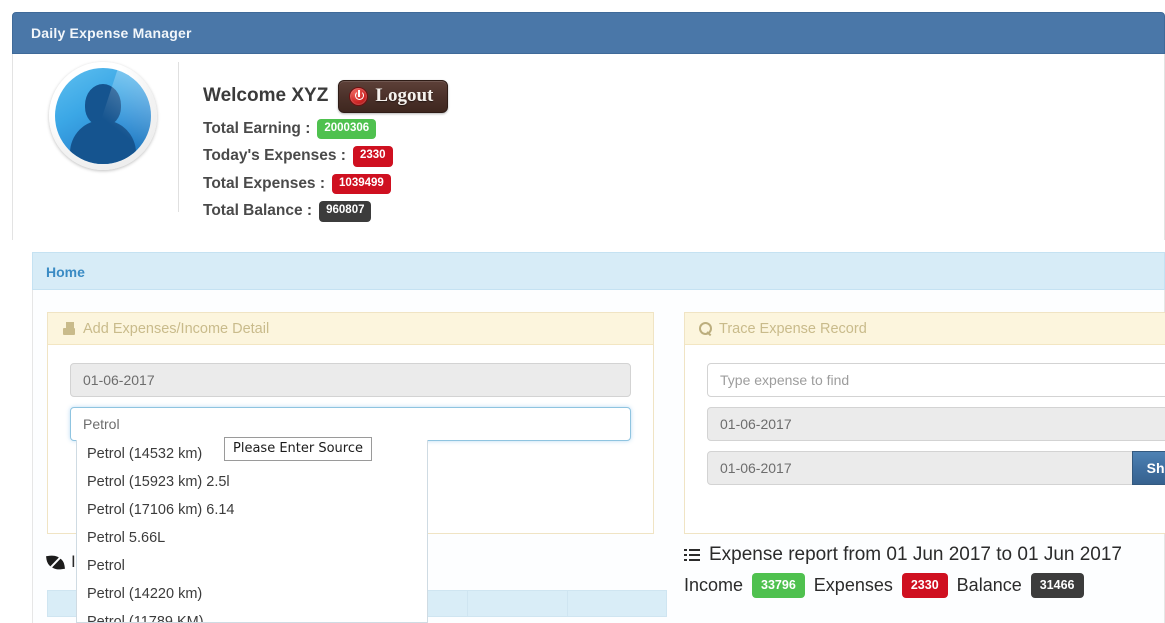 The width and height of the screenshot is (1165, 623). I want to click on stat-label: Total Earning :, so click(257, 128).